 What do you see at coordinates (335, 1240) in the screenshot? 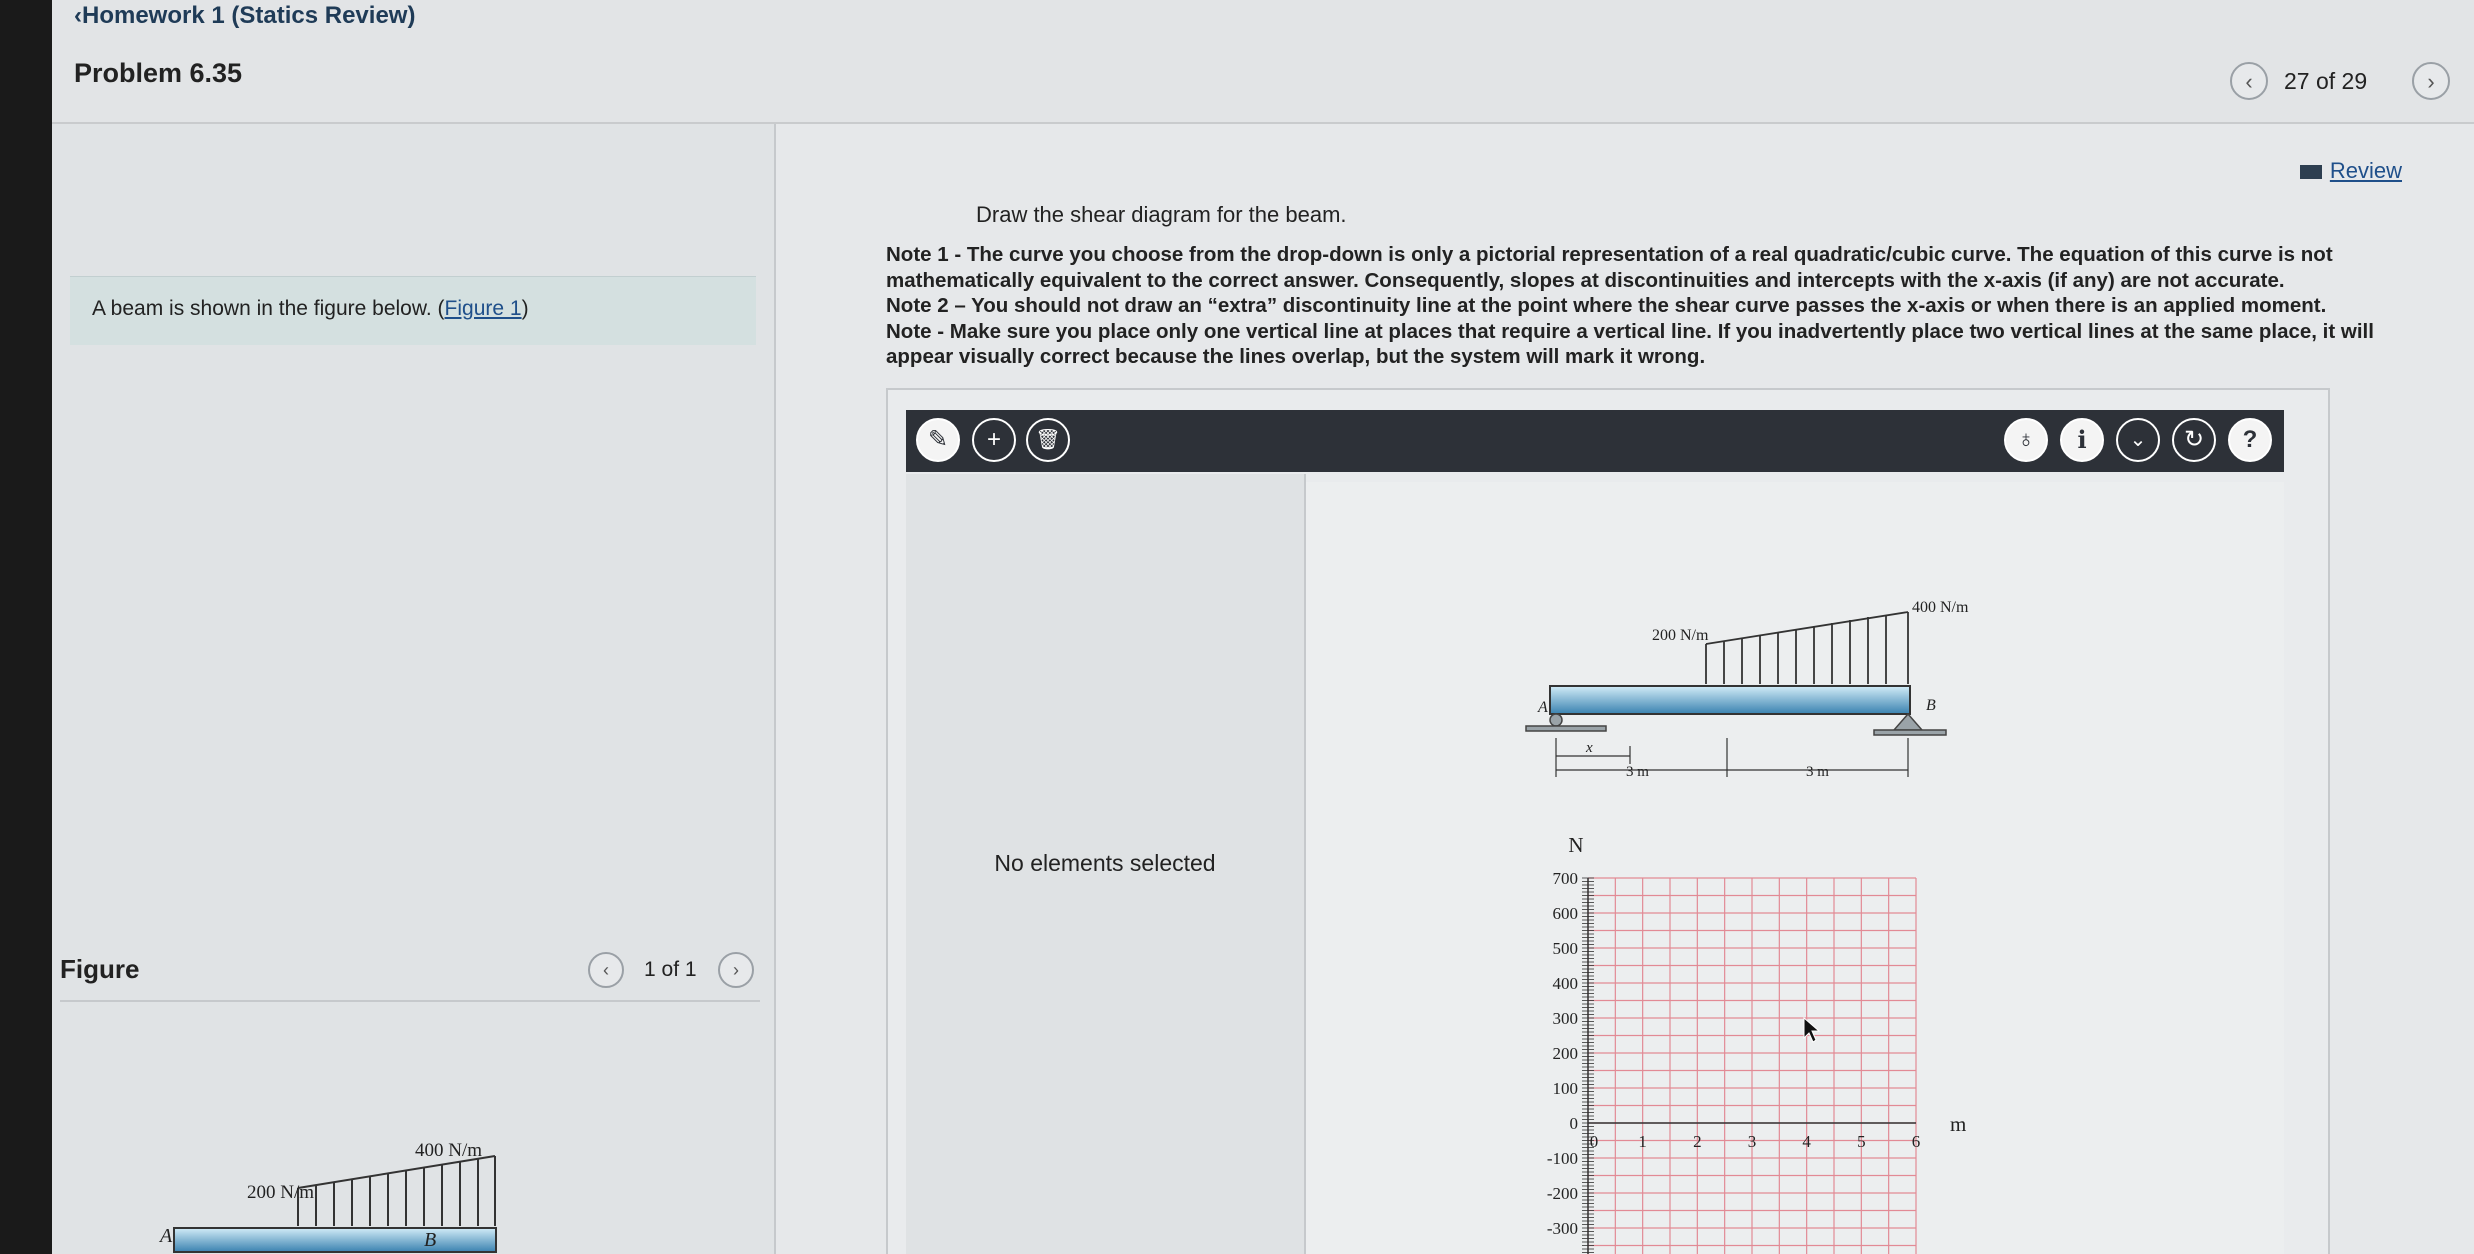
I see `beam` at bounding box center [335, 1240].